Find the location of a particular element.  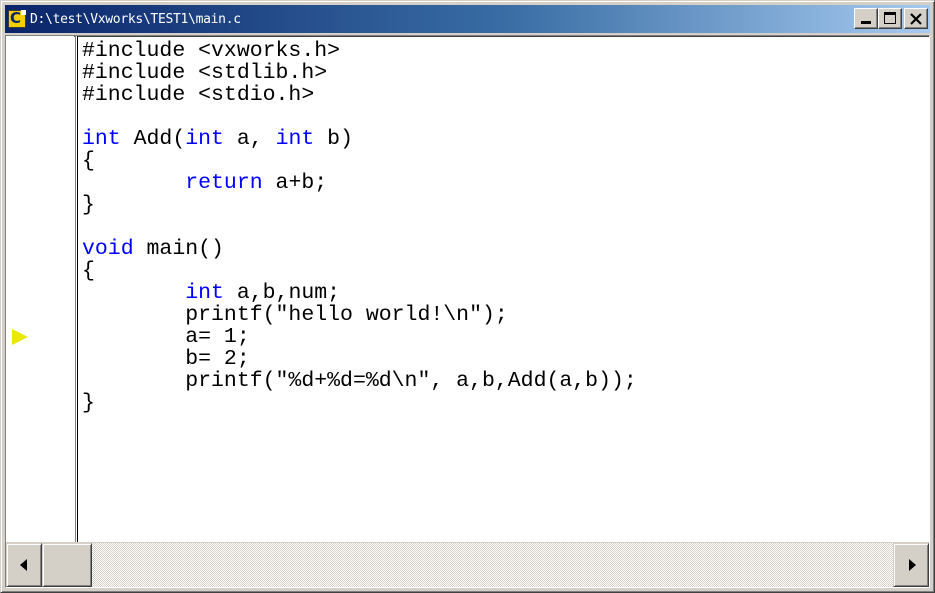

horizontal-scrollbar is located at coordinates (467, 564).